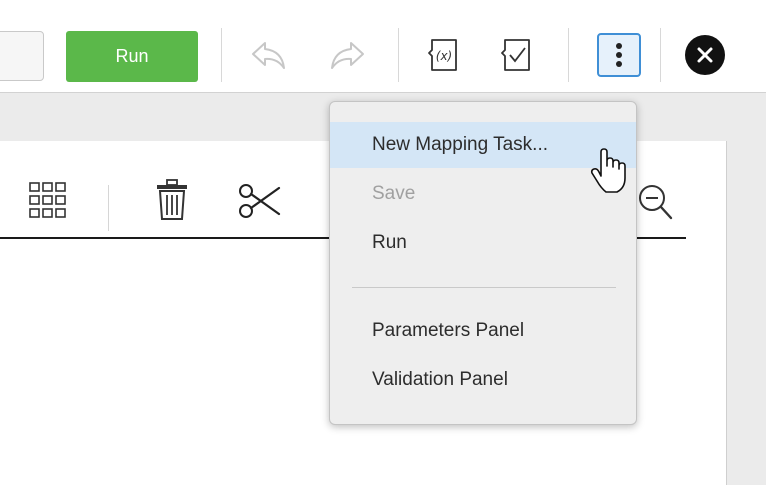 The width and height of the screenshot is (766, 485). What do you see at coordinates (483, 331) in the screenshot?
I see `menu-item-parameters-panel: Parameters Panel` at bounding box center [483, 331].